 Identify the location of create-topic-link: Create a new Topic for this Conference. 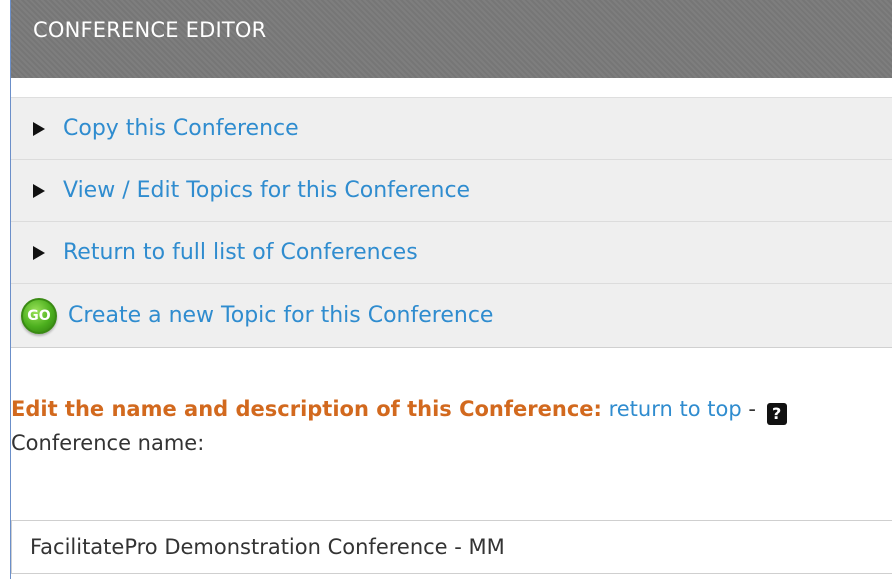
(280, 315).